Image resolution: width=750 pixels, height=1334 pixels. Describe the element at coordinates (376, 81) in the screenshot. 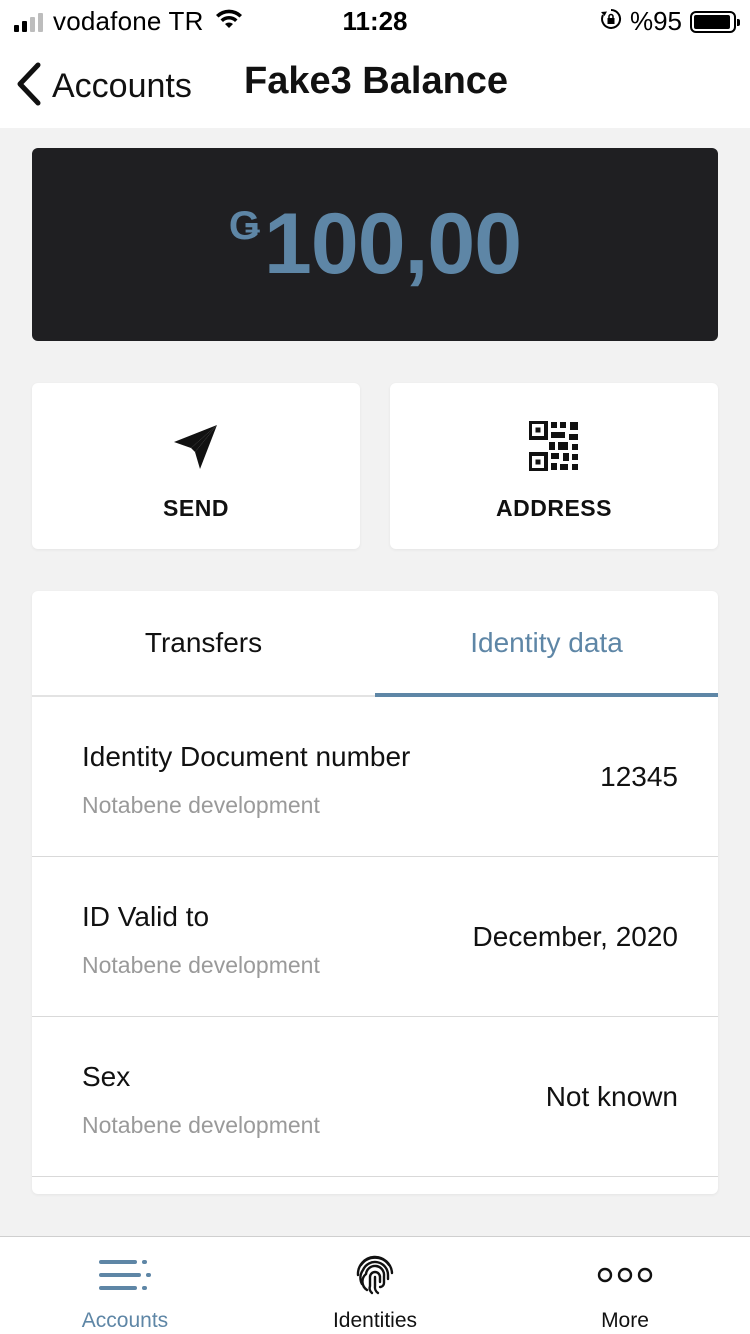

I see `page-title: Fake3 Balance` at that location.